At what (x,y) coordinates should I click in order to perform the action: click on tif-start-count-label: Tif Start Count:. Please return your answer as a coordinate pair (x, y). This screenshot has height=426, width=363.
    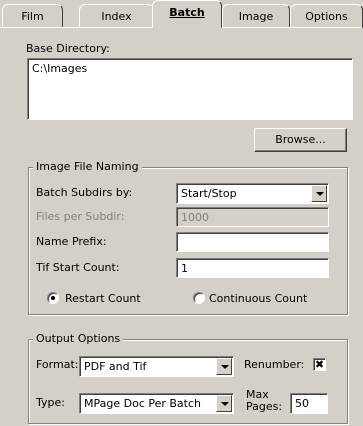
    Looking at the image, I should click on (78, 267).